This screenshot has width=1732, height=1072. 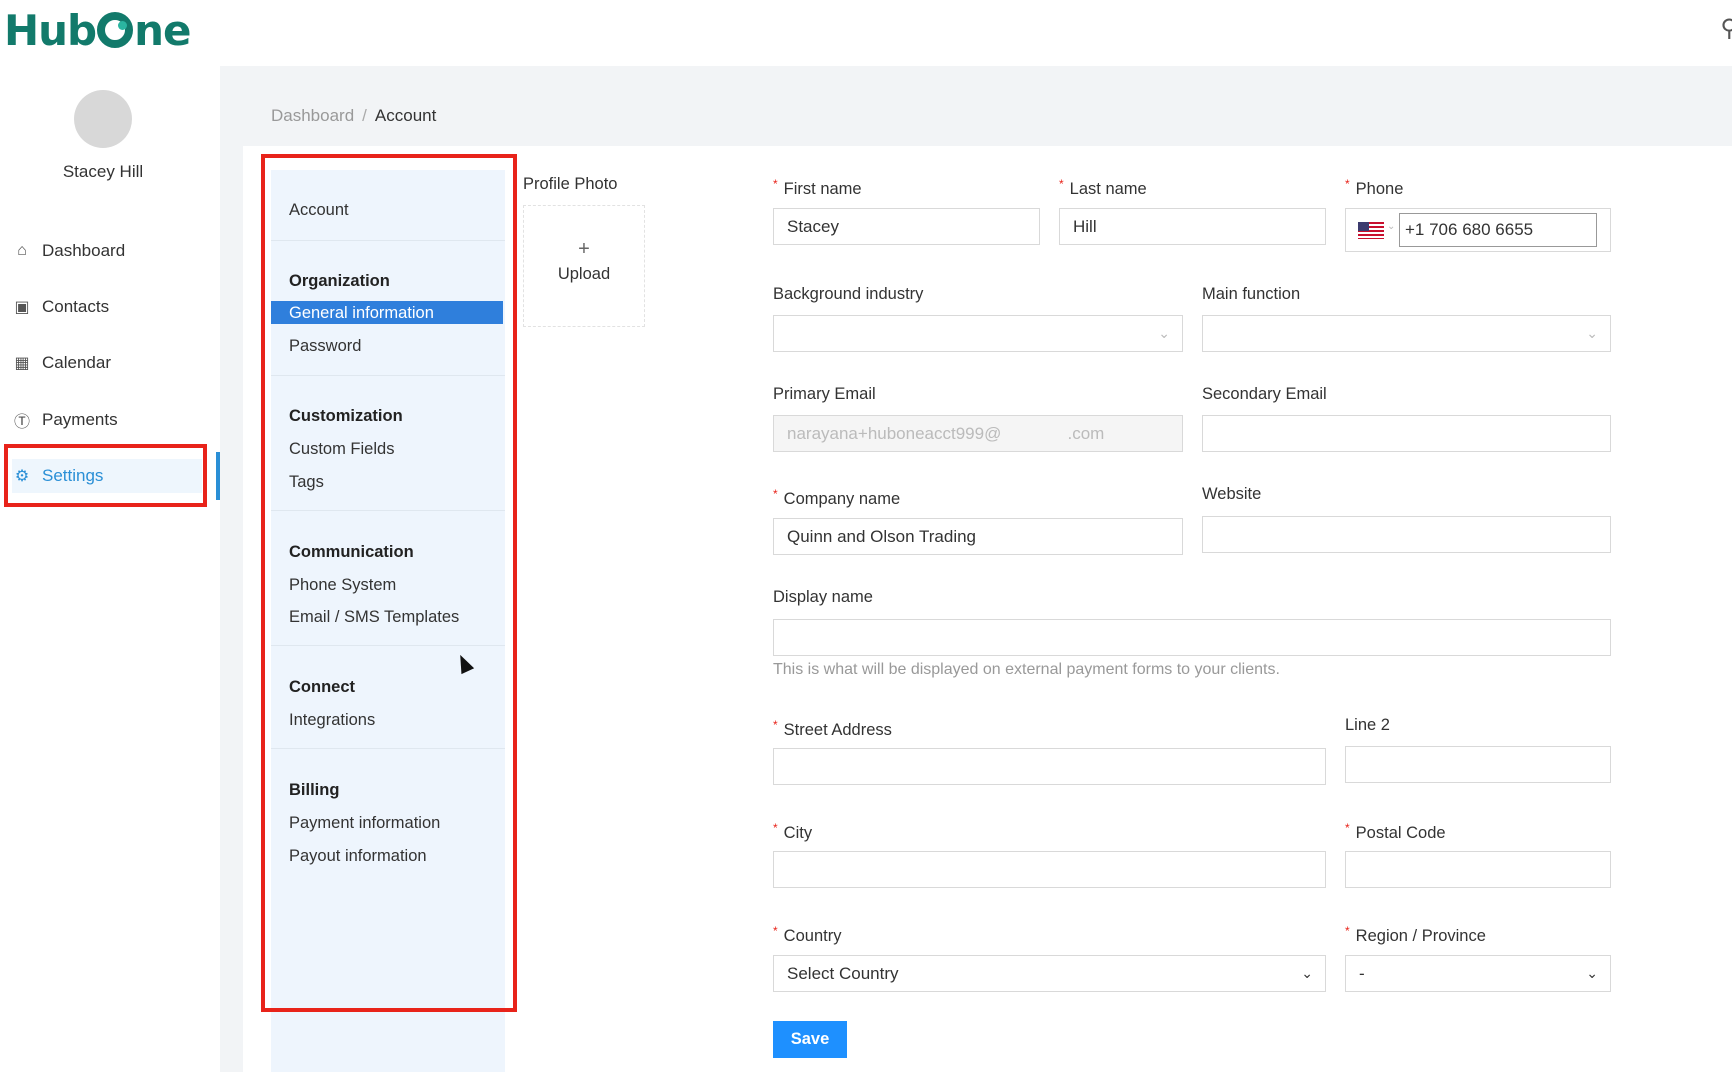 What do you see at coordinates (823, 597) in the screenshot?
I see `display-name-label: Display name` at bounding box center [823, 597].